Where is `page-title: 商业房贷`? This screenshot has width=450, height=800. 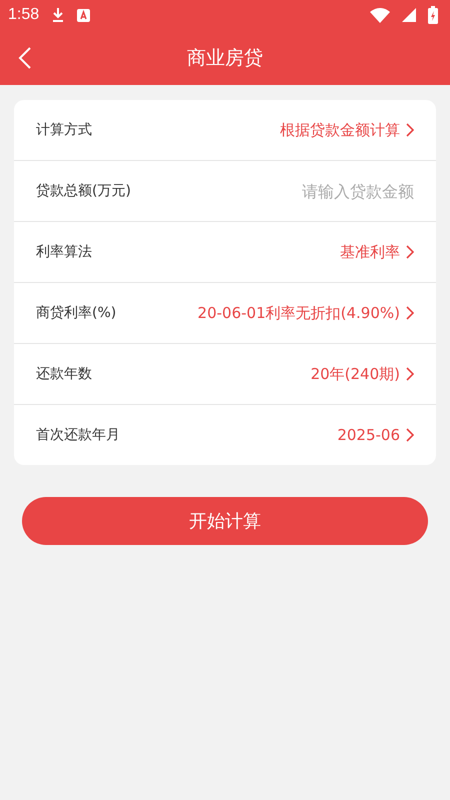 page-title: 商业房贷 is located at coordinates (225, 58).